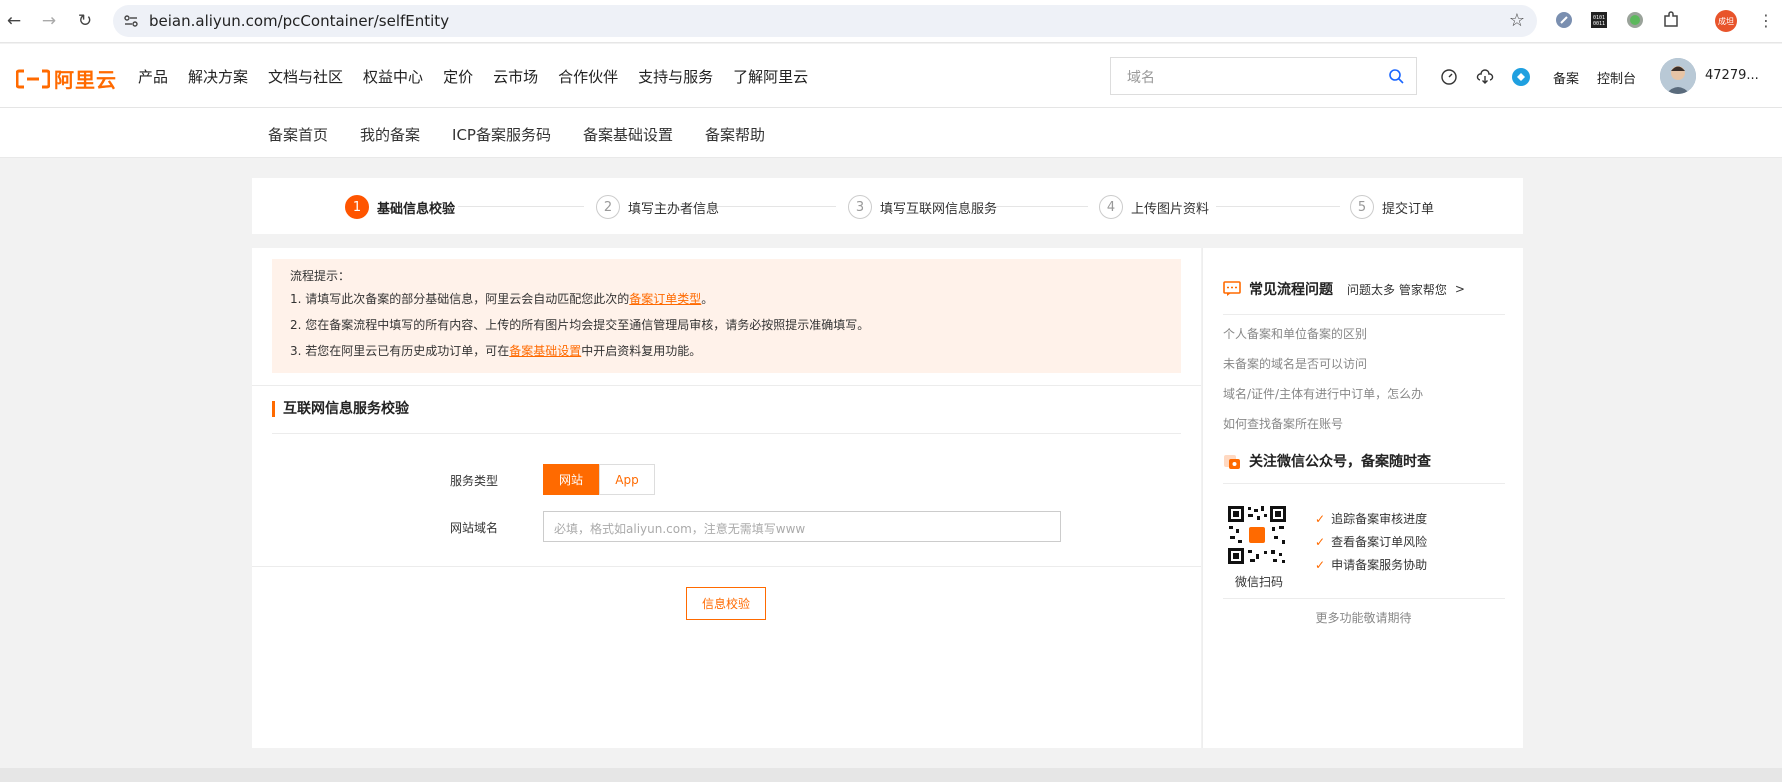 The width and height of the screenshot is (1782, 782). I want to click on option-app: App, so click(627, 479).